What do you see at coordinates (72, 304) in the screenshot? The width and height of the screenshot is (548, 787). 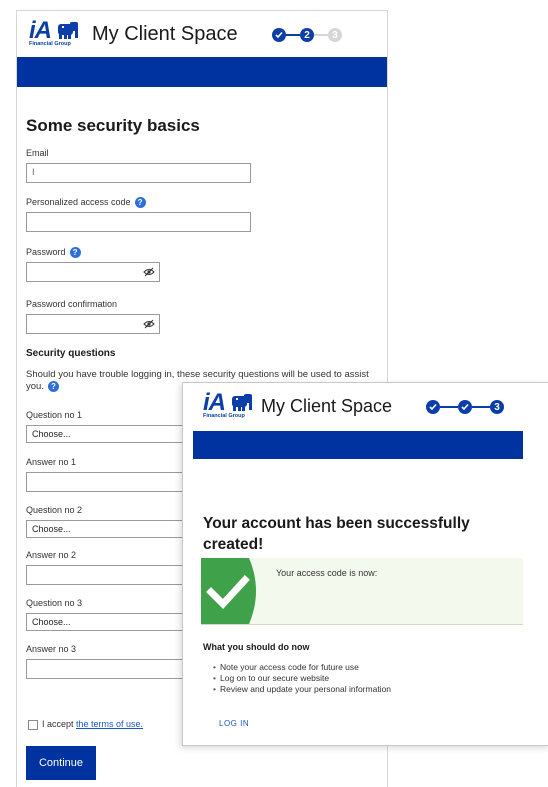 I see `password-confirm-label: Password confirmation` at bounding box center [72, 304].